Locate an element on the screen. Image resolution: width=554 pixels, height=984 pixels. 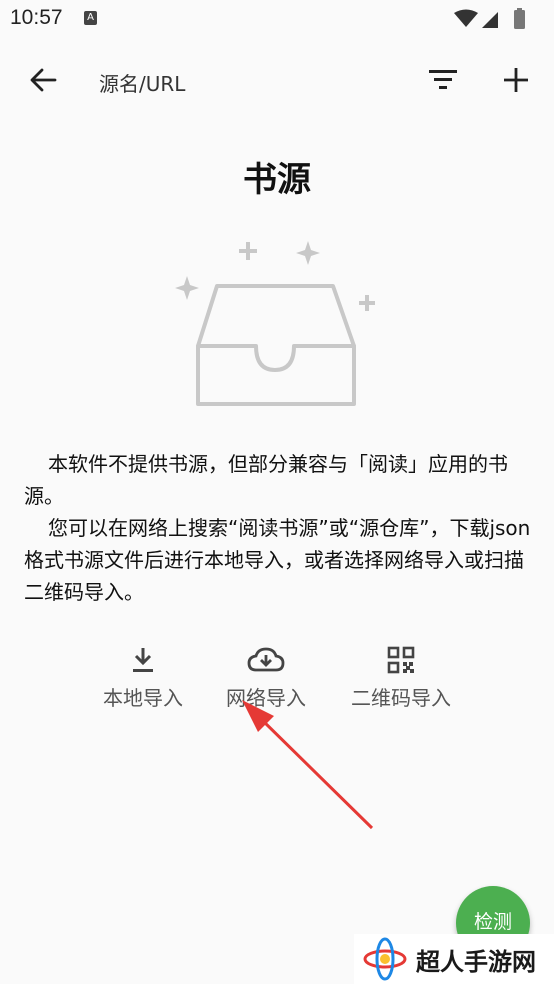
empty-inbox-icon is located at coordinates (275, 323).